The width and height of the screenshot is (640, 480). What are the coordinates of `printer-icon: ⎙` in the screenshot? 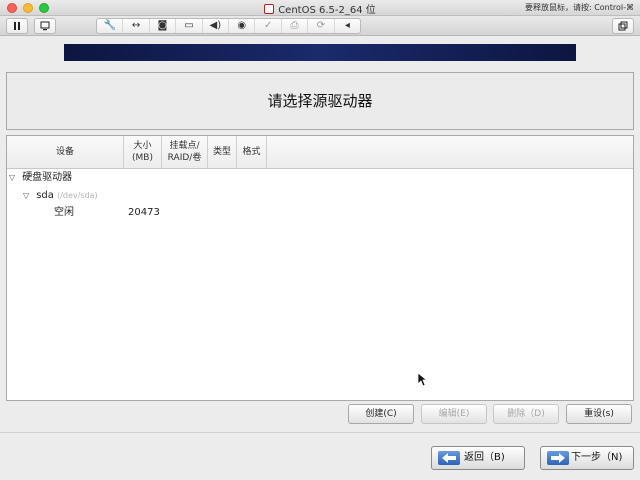 It's located at (295, 26).